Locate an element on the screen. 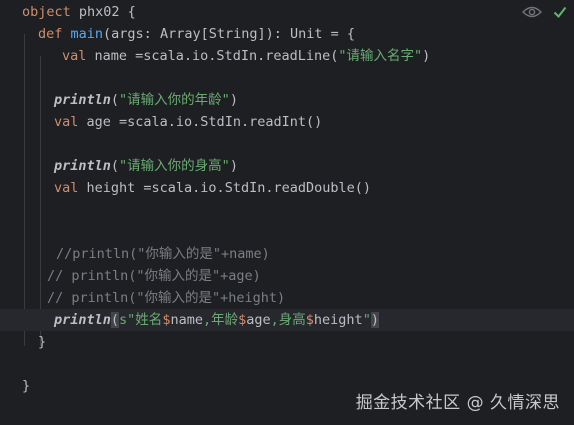  keyword-object: object is located at coordinates (46, 12).